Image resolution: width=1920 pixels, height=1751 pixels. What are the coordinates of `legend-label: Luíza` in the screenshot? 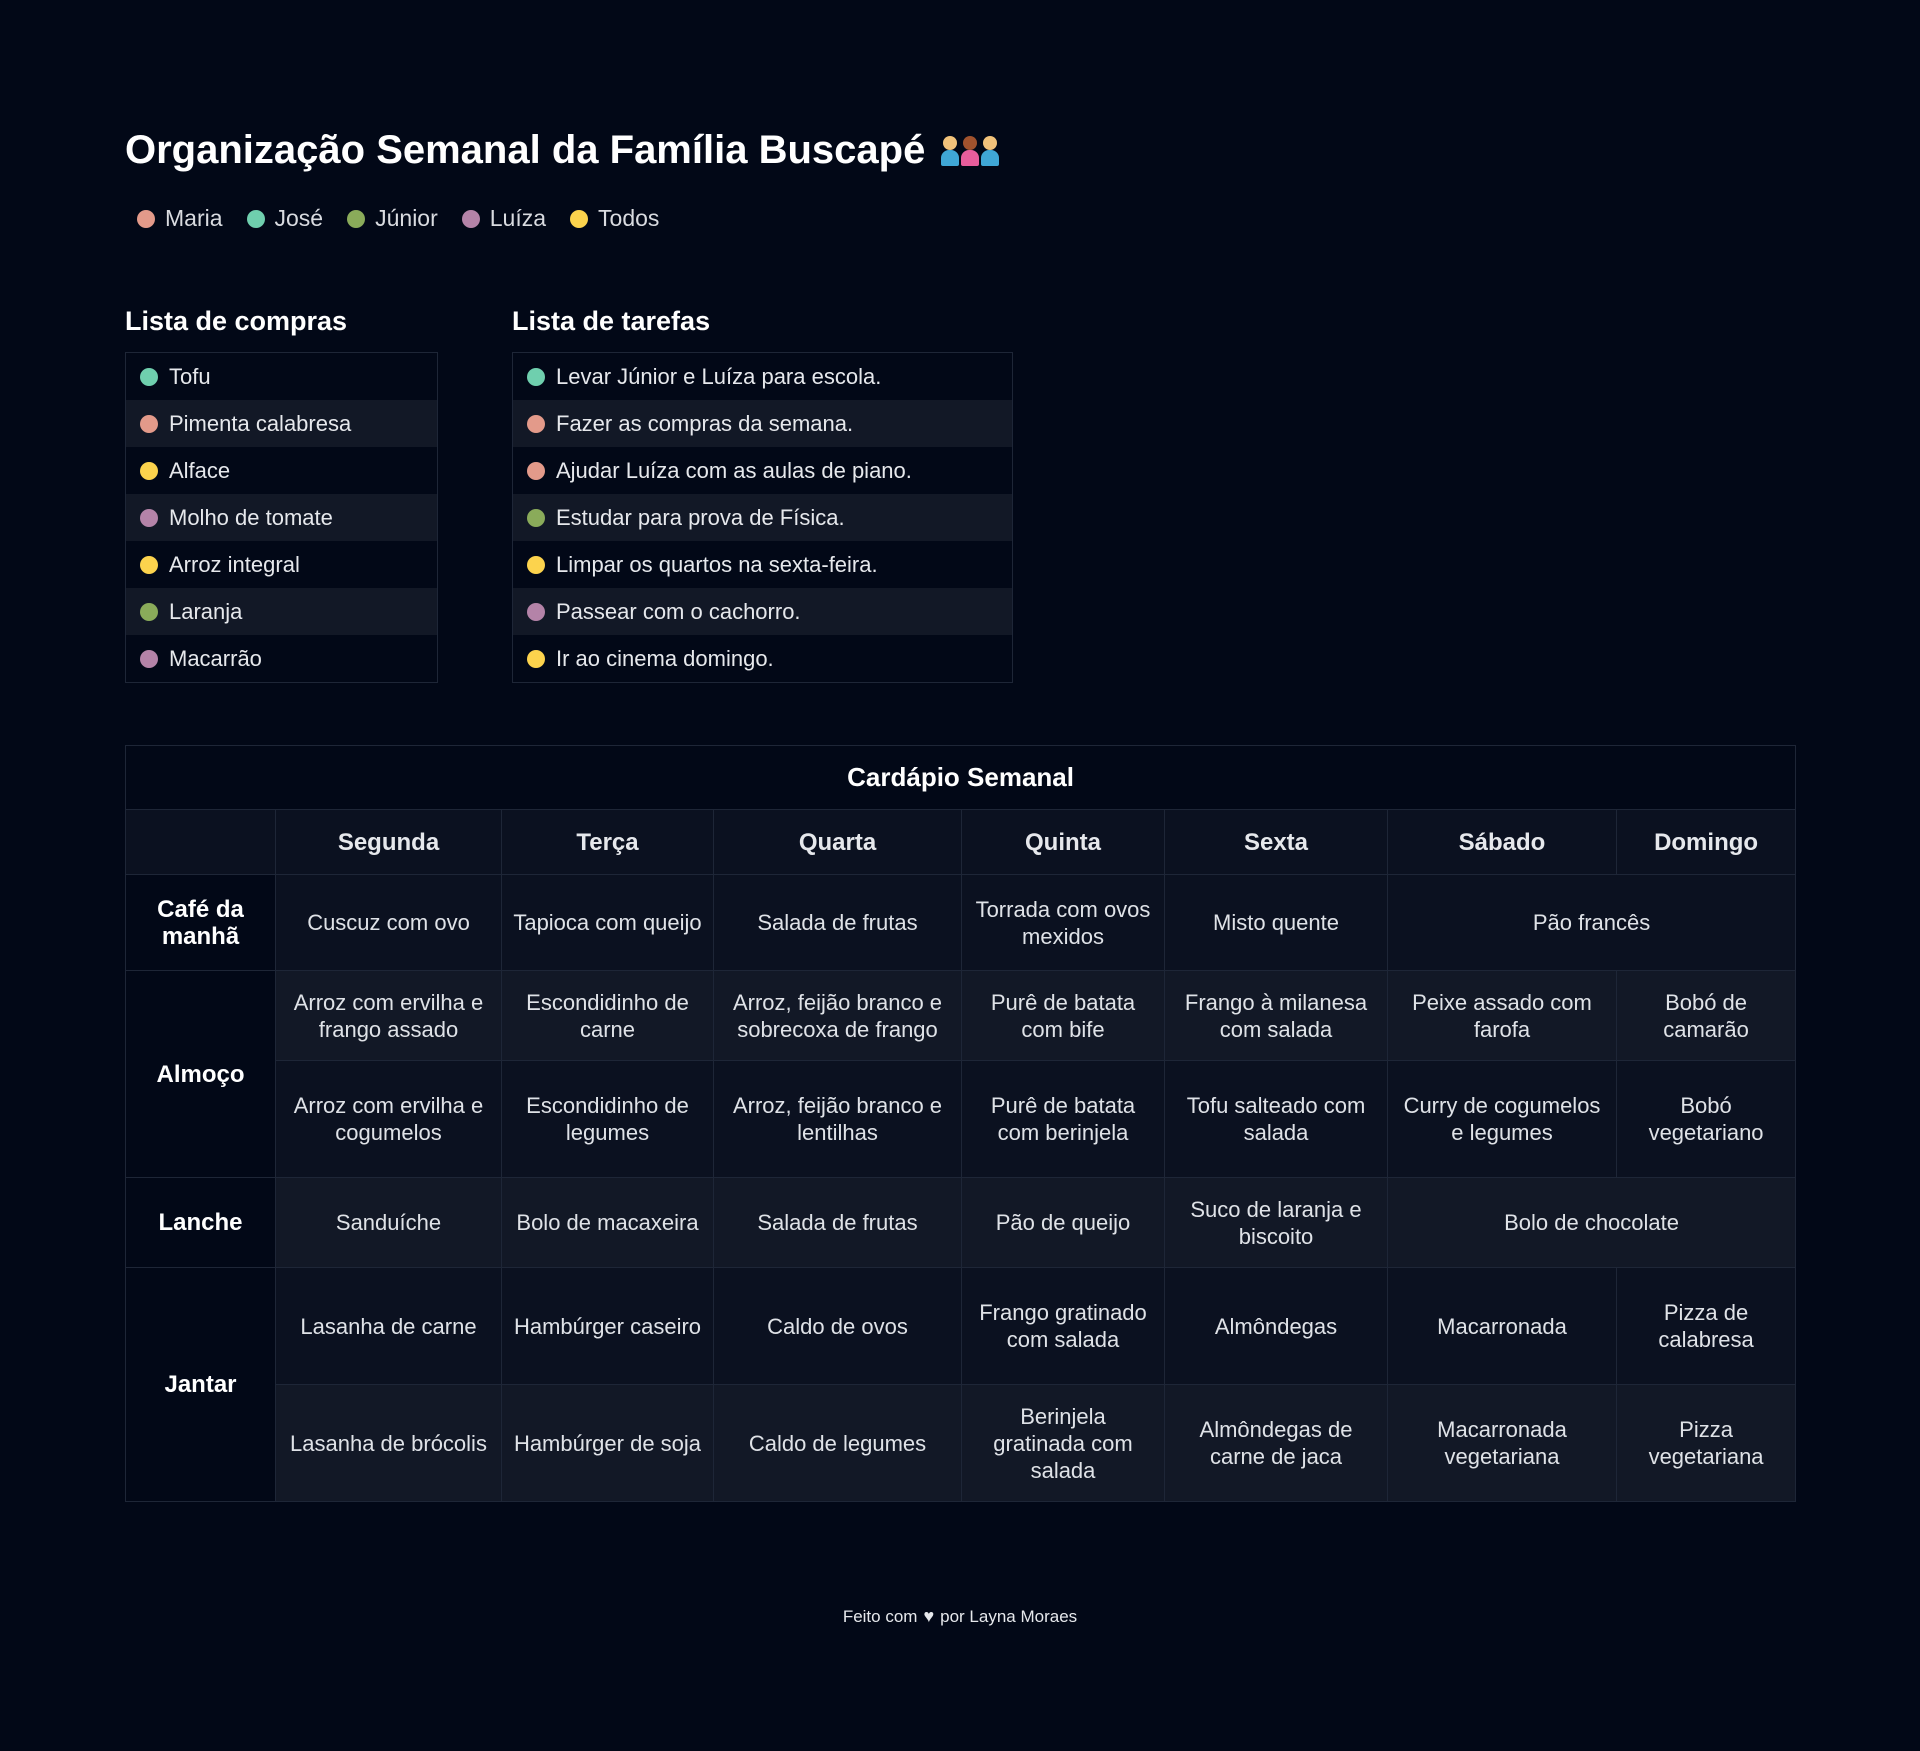 It's located at (518, 218).